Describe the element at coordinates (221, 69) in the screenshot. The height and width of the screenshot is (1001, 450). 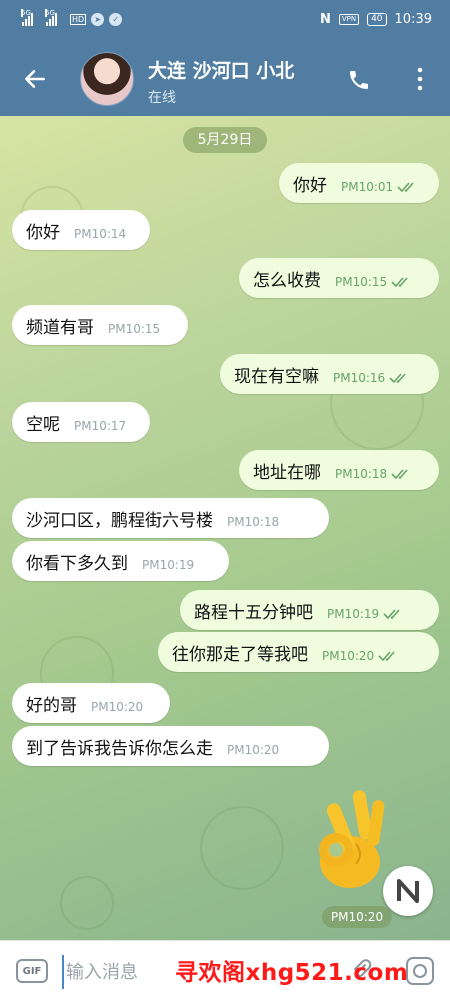
I see `chat-title: 大连 沙河口 小北` at that location.